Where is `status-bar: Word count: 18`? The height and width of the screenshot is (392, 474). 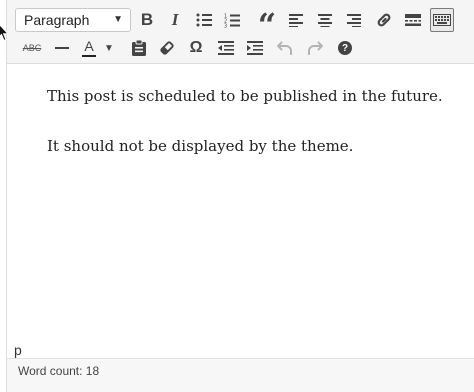 status-bar: Word count: 18 is located at coordinates (240, 375).